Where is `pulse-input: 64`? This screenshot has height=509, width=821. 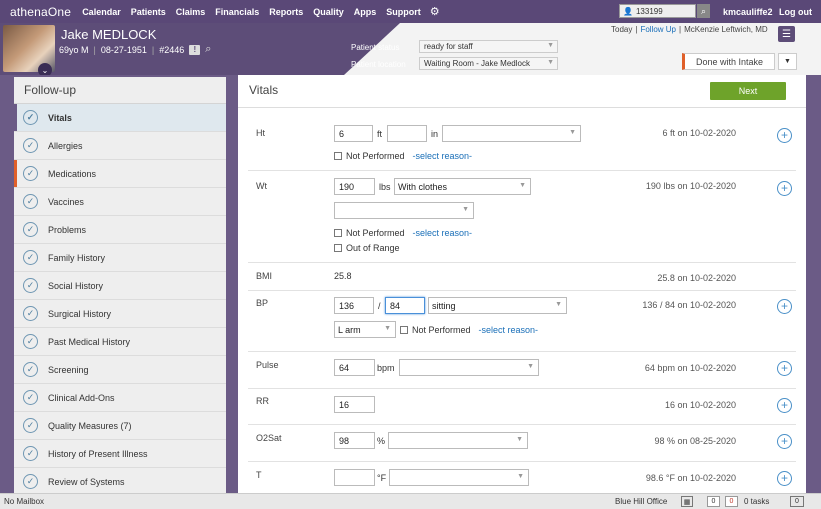 pulse-input: 64 is located at coordinates (354, 367).